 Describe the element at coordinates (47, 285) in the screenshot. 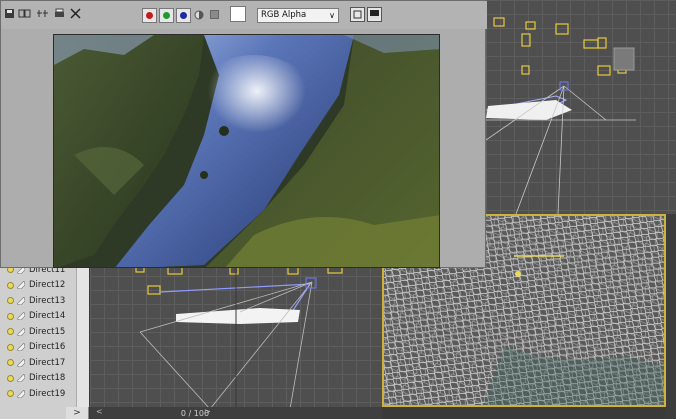

I see `list-item-label: Direct12` at that location.